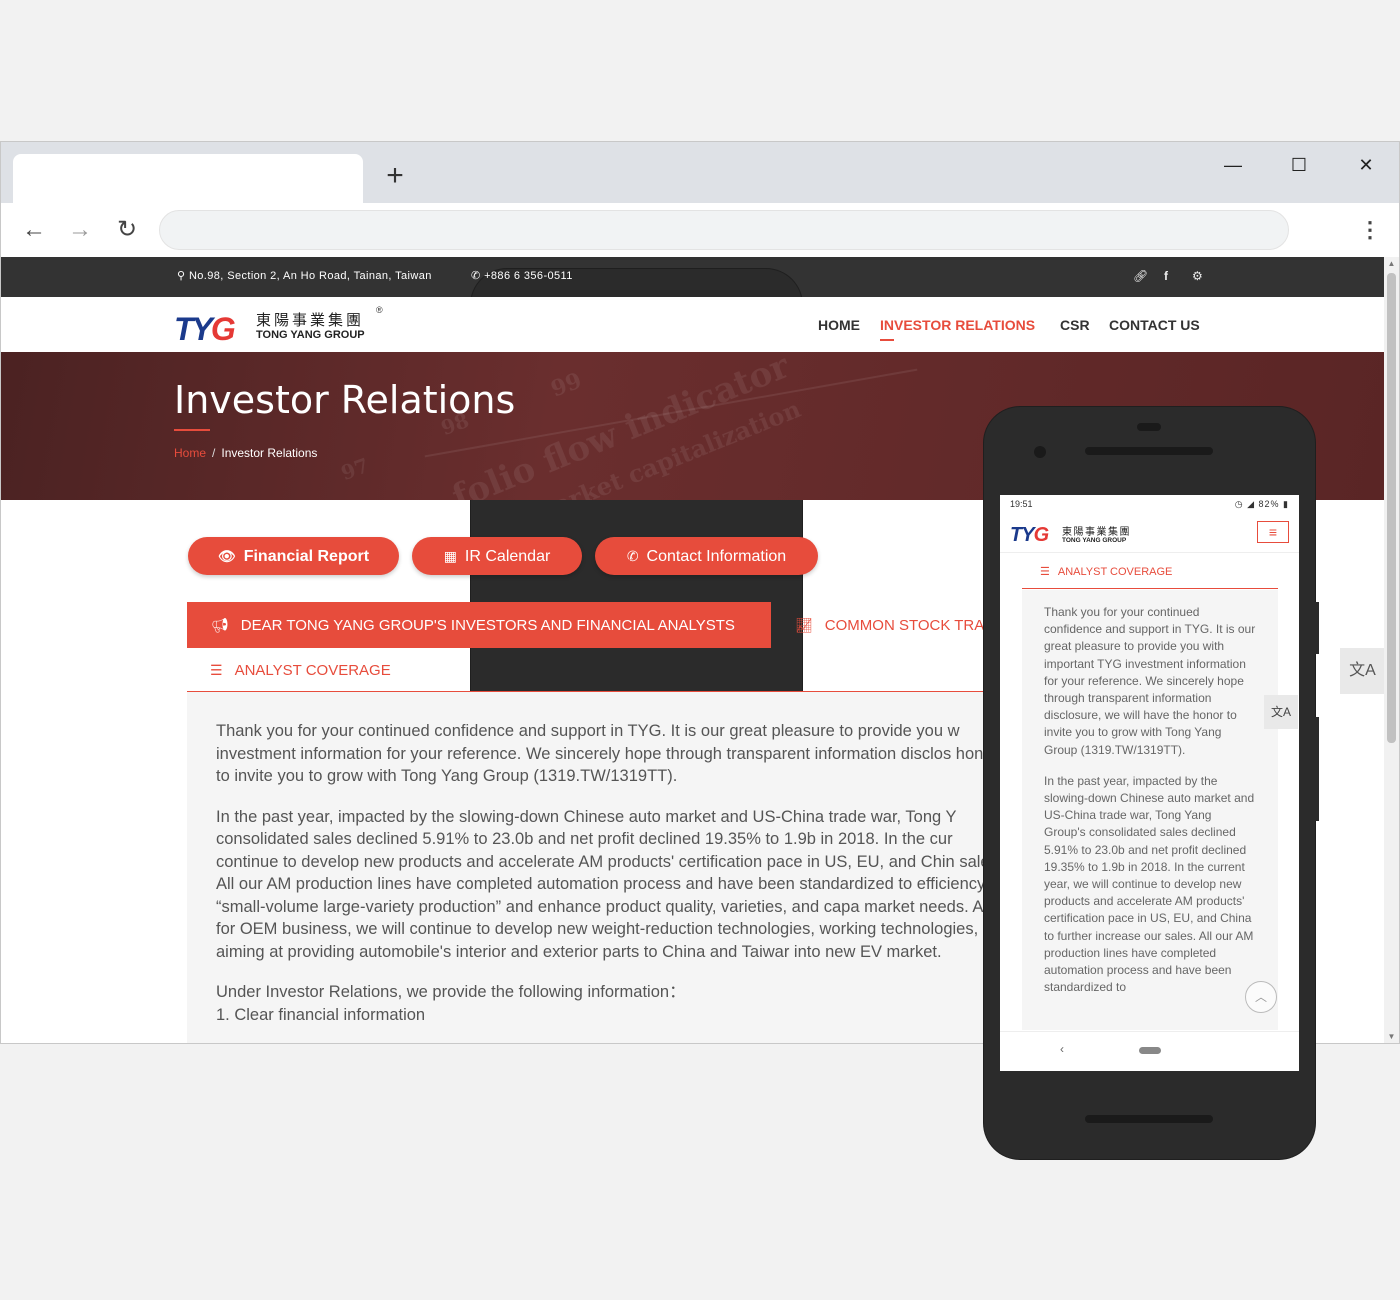  What do you see at coordinates (1239, 504) in the screenshot?
I see `alarm-icon: ◷` at bounding box center [1239, 504].